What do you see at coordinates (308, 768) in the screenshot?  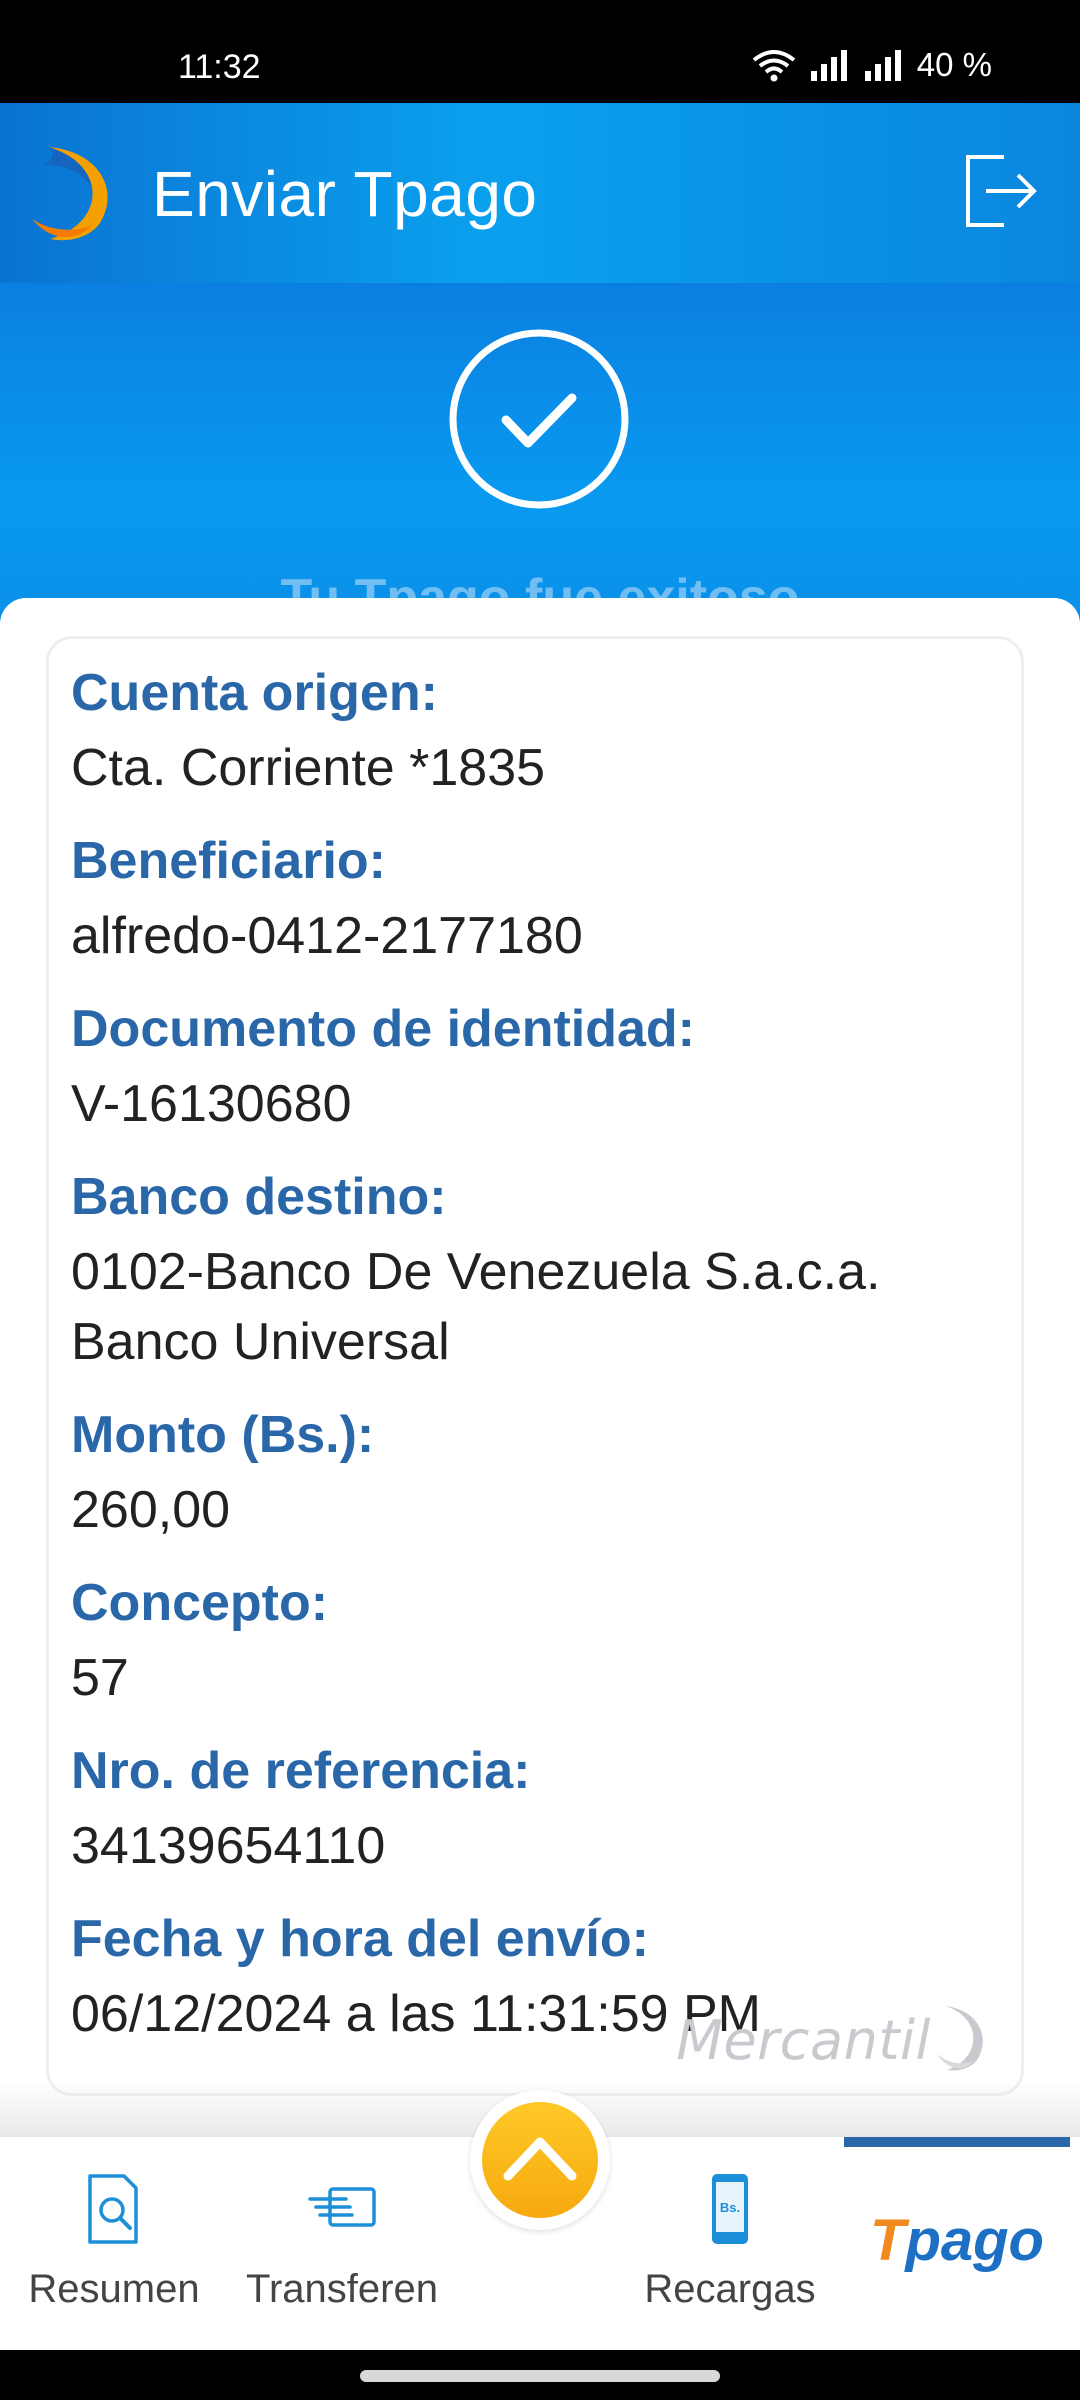 I see `detail-value: Cta. Corriente *1835` at bounding box center [308, 768].